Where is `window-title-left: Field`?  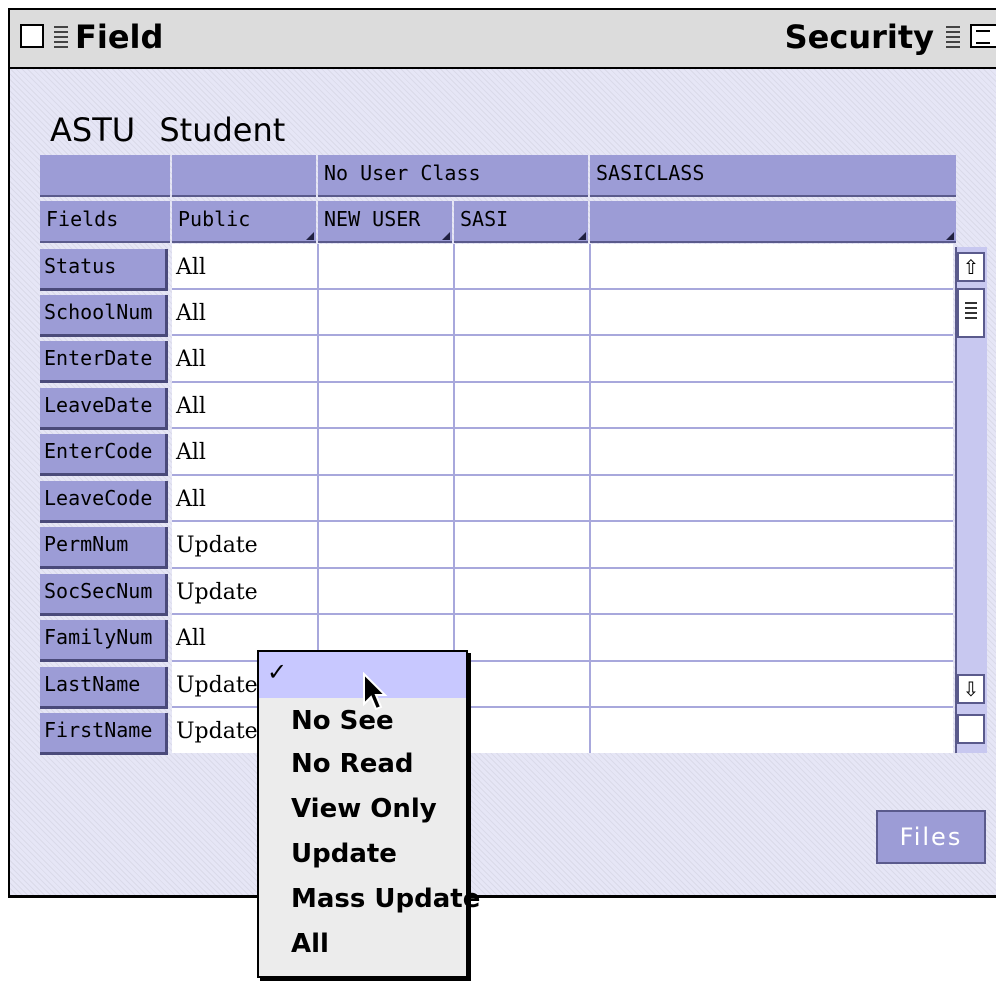 window-title-left: Field is located at coordinates (119, 37).